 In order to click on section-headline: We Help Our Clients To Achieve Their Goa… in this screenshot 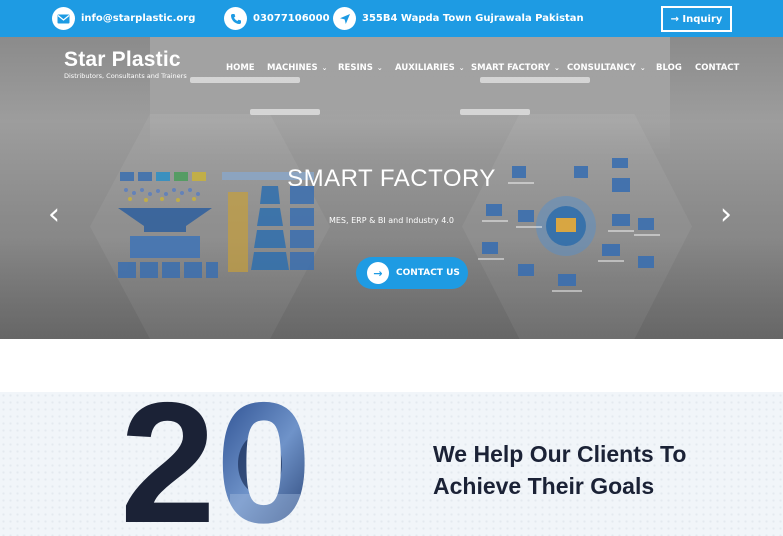, I will do `click(559, 470)`.